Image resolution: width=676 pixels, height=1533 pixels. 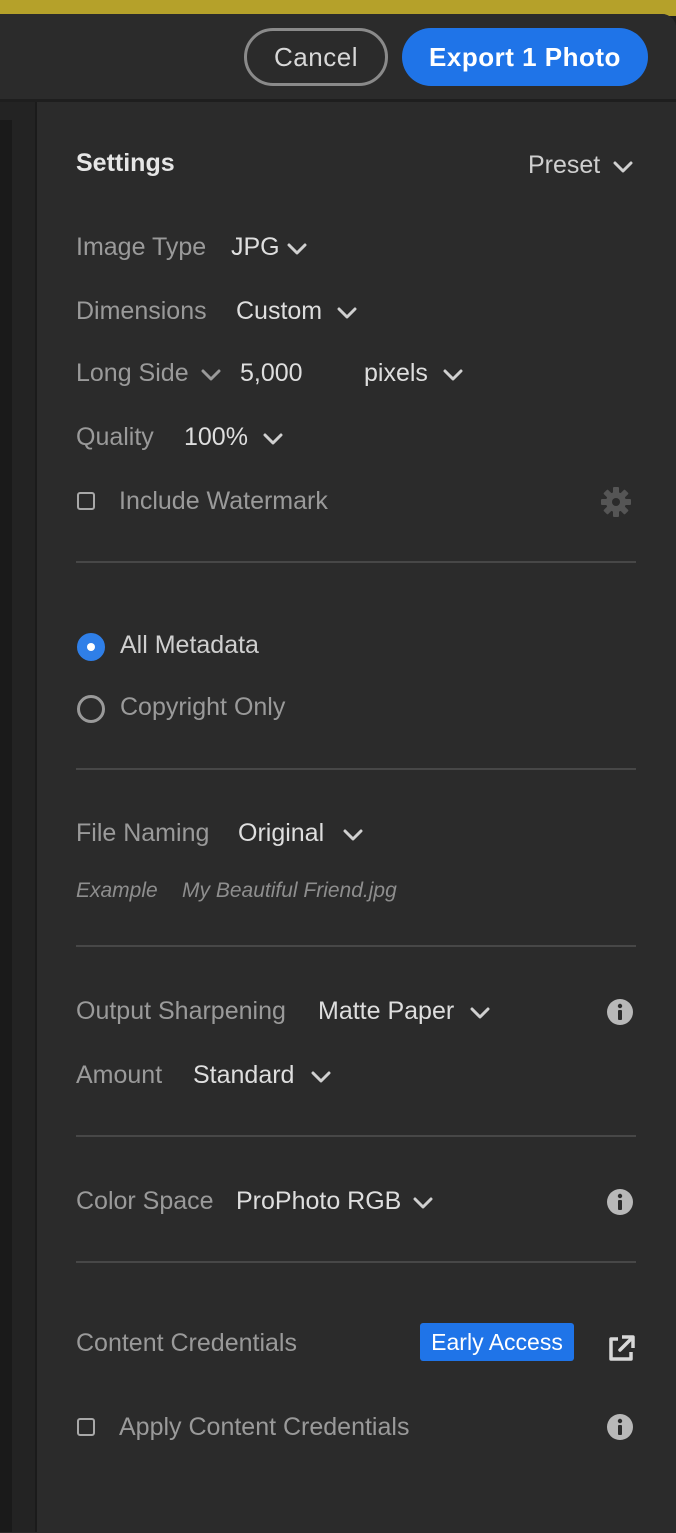 What do you see at coordinates (86, 1427) in the screenshot?
I see `apply-credentials-checkbox` at bounding box center [86, 1427].